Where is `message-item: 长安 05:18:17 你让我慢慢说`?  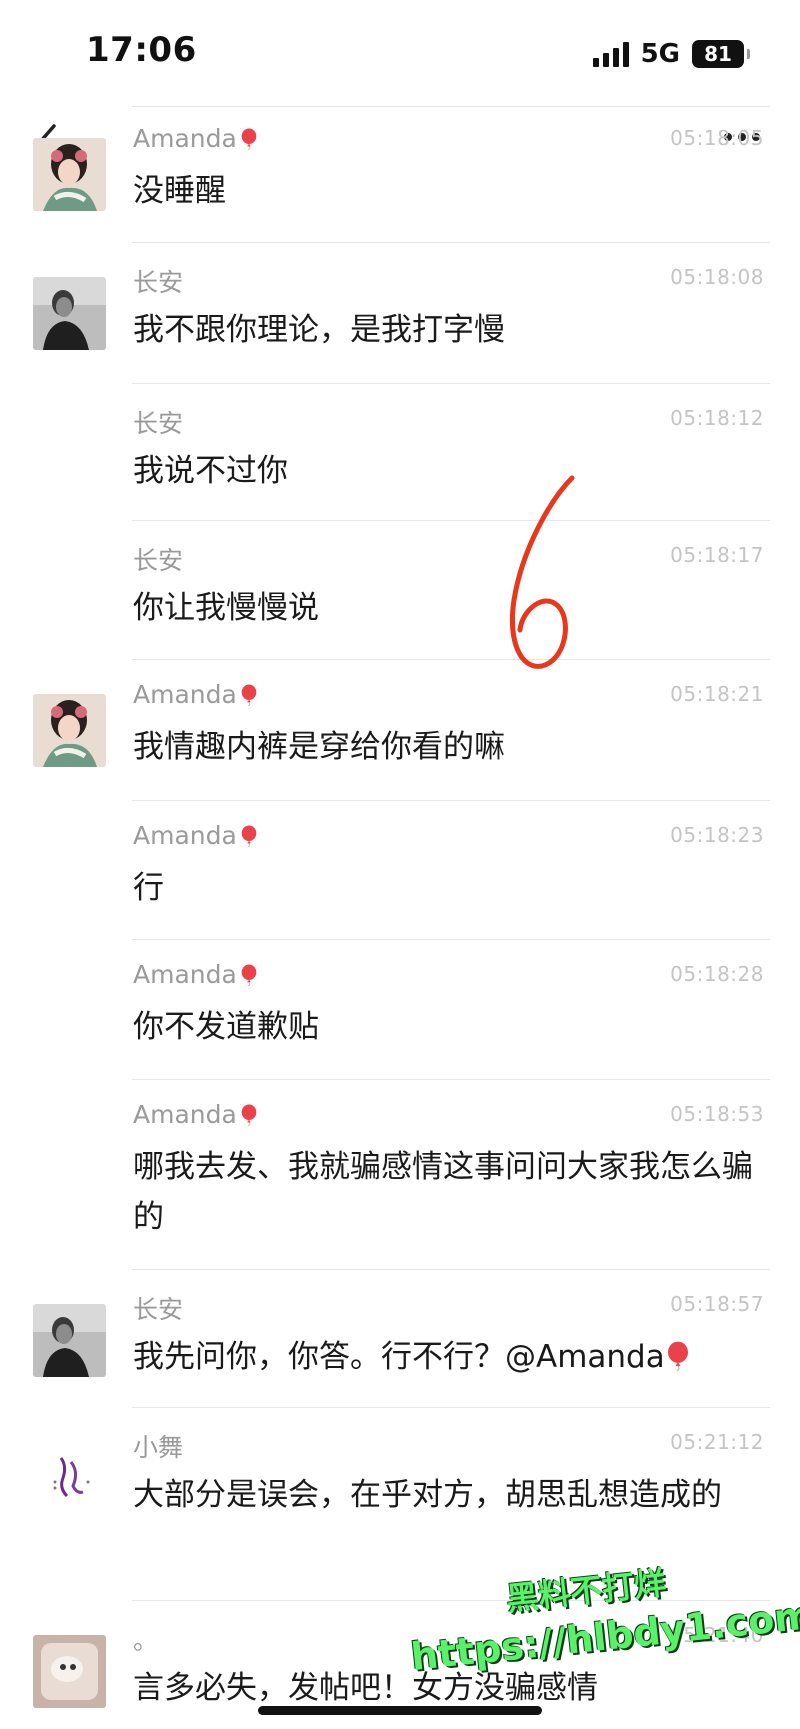 message-item: 长安 05:18:17 你让我慢慢说 is located at coordinates (400, 590).